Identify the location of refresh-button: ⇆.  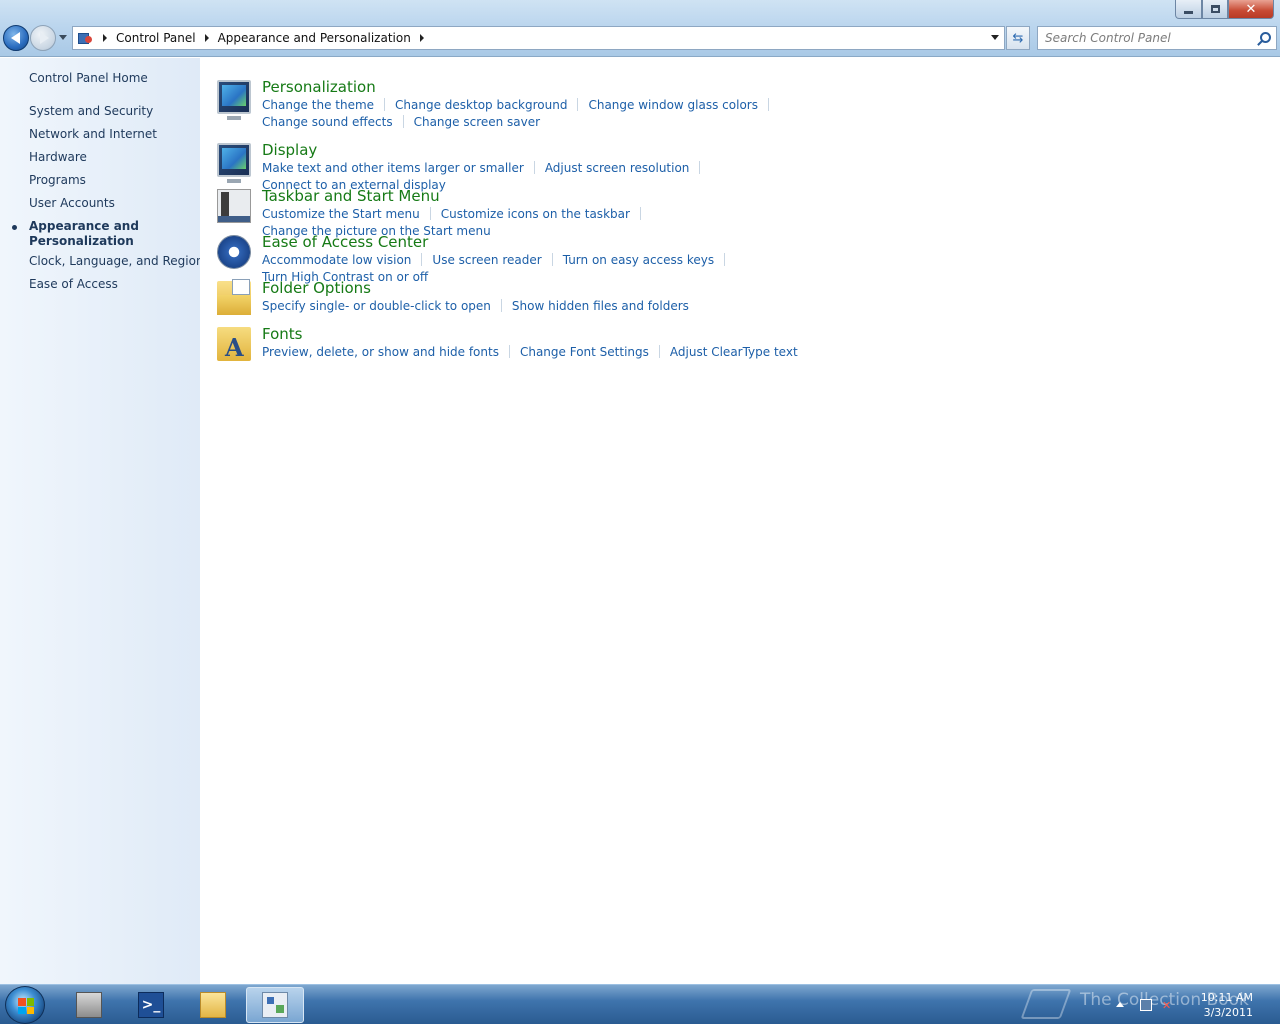
(1018, 38).